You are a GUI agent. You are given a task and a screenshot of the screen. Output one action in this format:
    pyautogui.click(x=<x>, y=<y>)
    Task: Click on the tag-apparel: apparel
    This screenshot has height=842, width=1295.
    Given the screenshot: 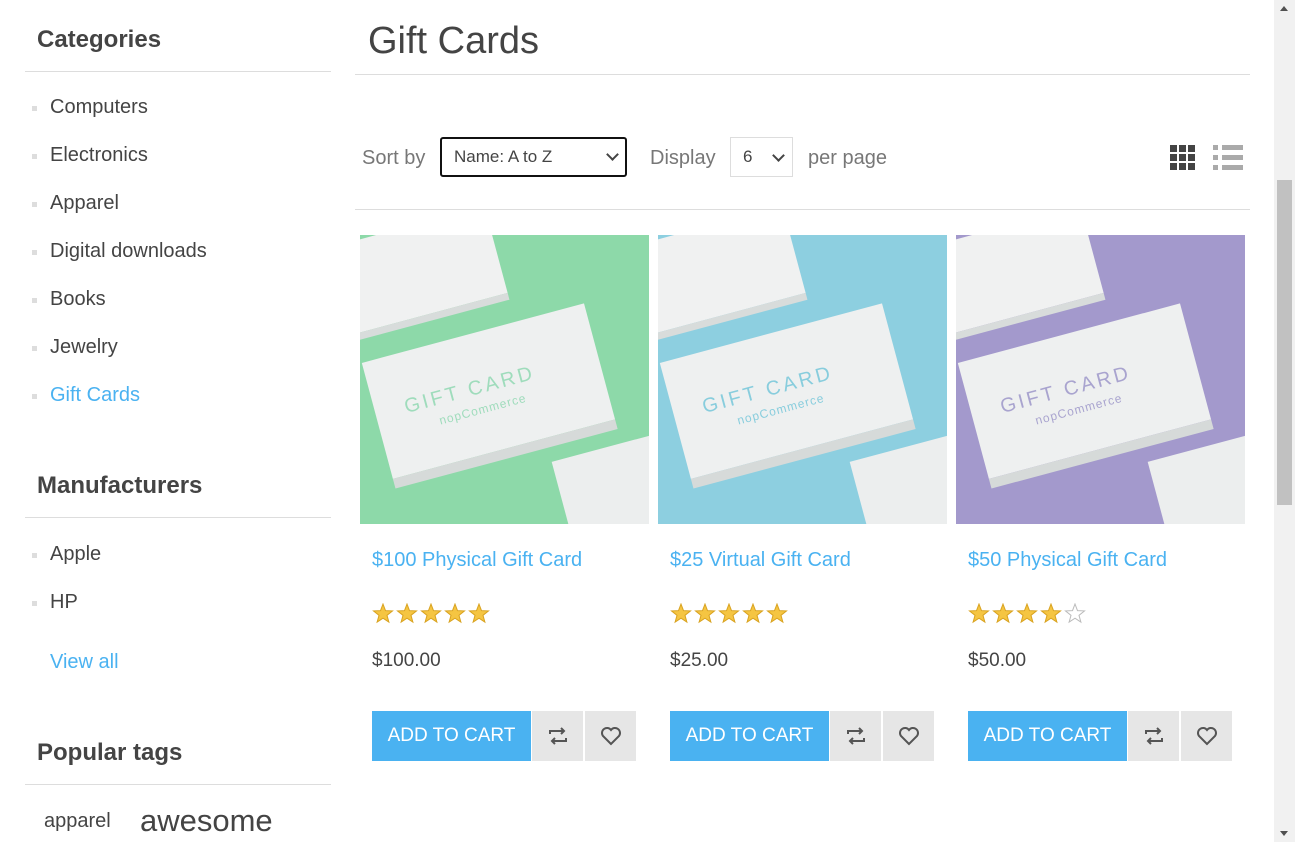 What is the action you would take?
    pyautogui.click(x=77, y=821)
    